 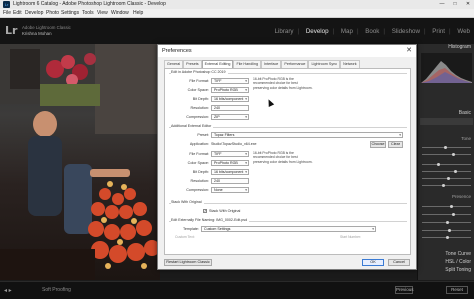 I want to click on highlights-slider, so click(x=446, y=164).